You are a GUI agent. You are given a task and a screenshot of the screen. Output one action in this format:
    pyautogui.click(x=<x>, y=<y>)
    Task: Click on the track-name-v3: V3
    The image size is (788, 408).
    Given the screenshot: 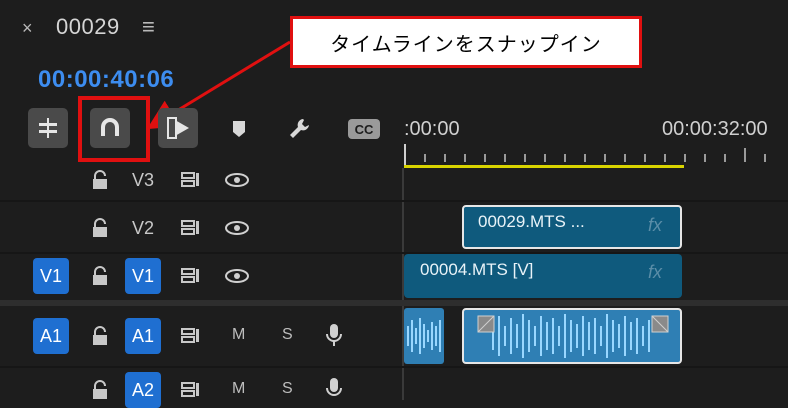 What is the action you would take?
    pyautogui.click(x=143, y=180)
    